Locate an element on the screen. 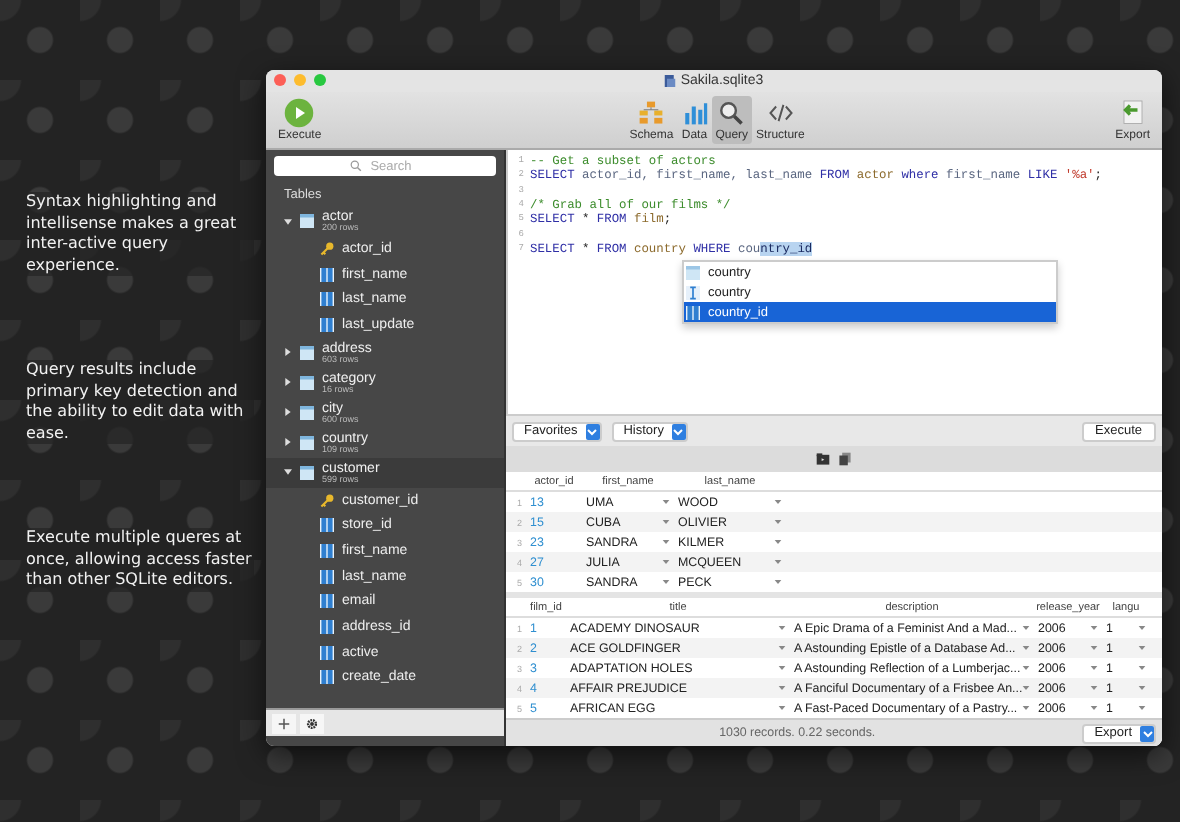 The height and width of the screenshot is (822, 1180). export-icon is located at coordinates (1132, 113).